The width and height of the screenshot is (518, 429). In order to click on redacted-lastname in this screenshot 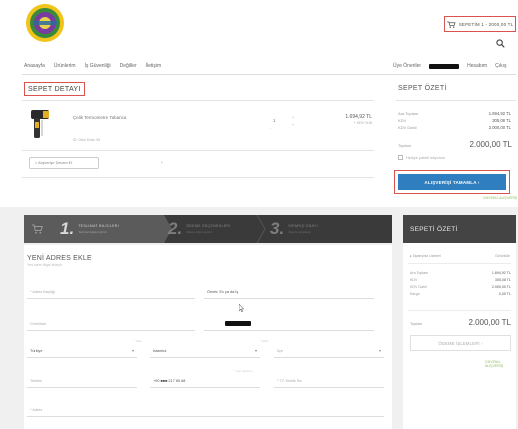, I will do `click(238, 323)`.